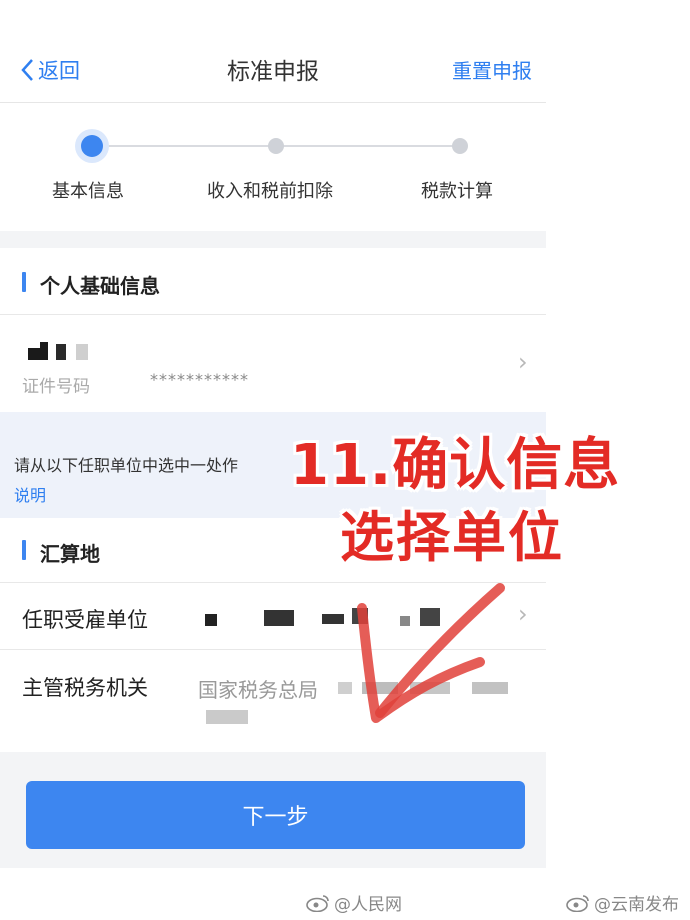  I want to click on hand-drawn-arrow-icon, so click(431, 653).